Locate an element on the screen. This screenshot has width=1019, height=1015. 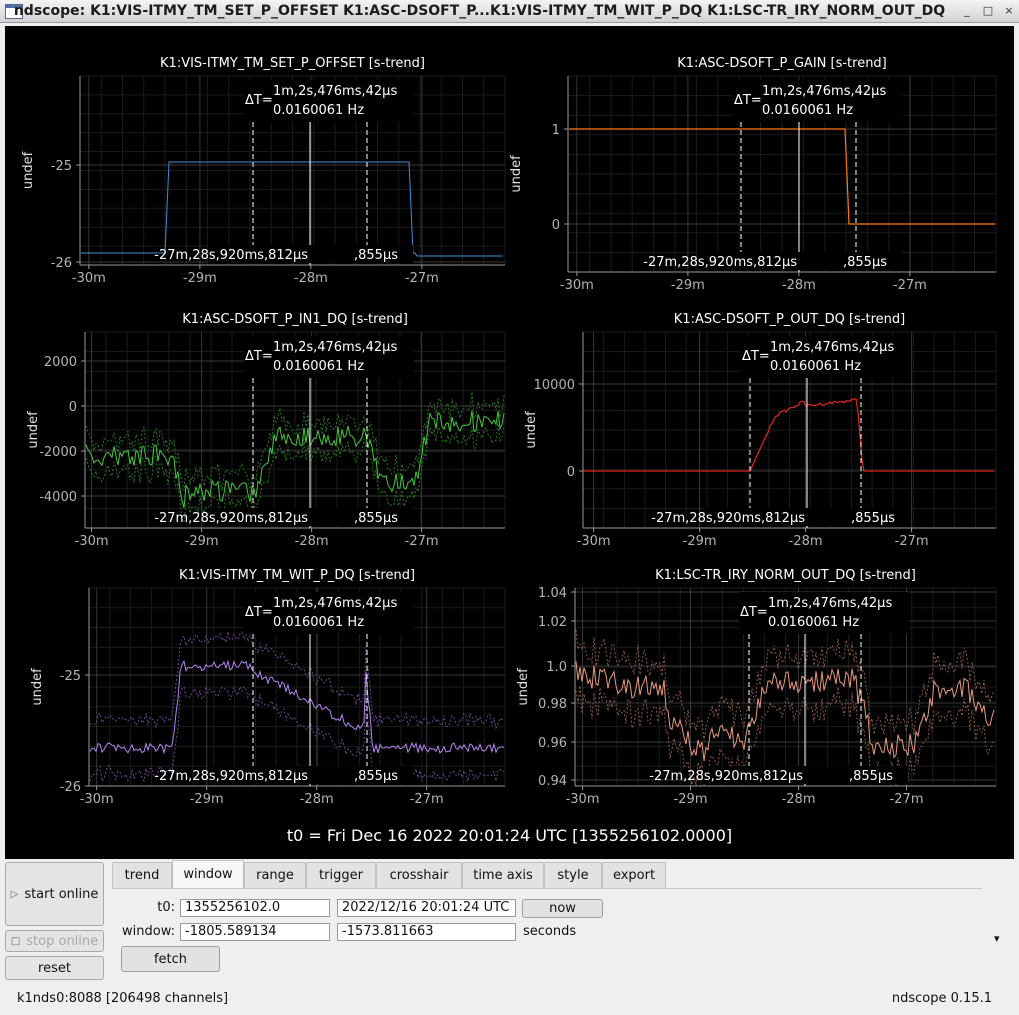
close-icon: × is located at coordinates (1009, 11).